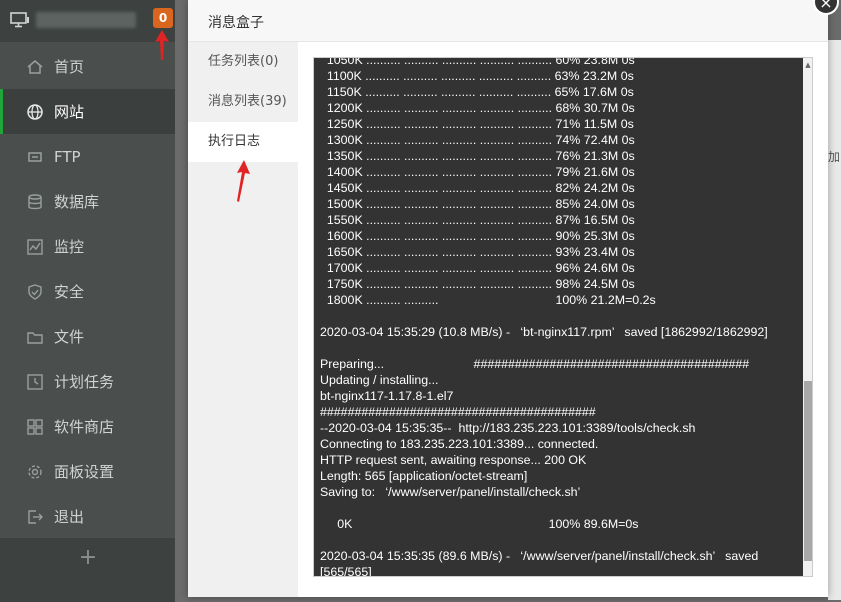 The image size is (841, 602). What do you see at coordinates (87, 156) in the screenshot?
I see `sidebar-item-ftp: FTP` at bounding box center [87, 156].